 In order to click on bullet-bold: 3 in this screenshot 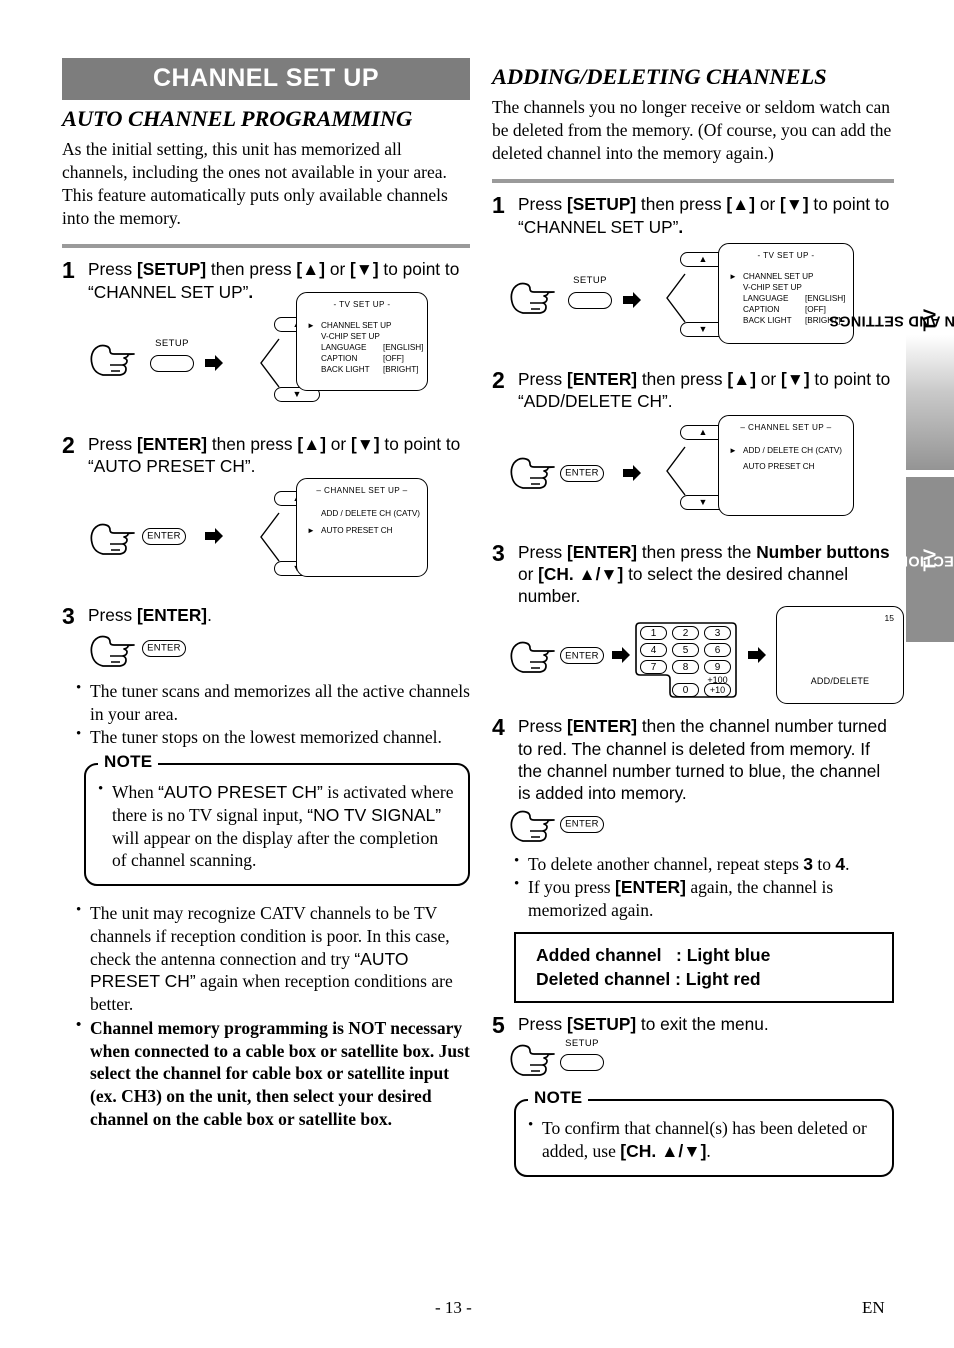, I will do `click(808, 863)`.